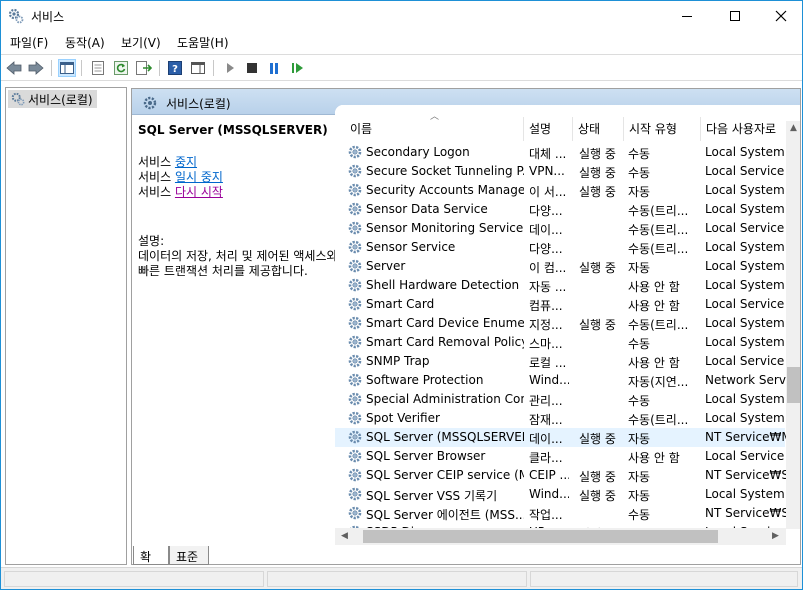  I want to click on export-list-button, so click(144, 68).